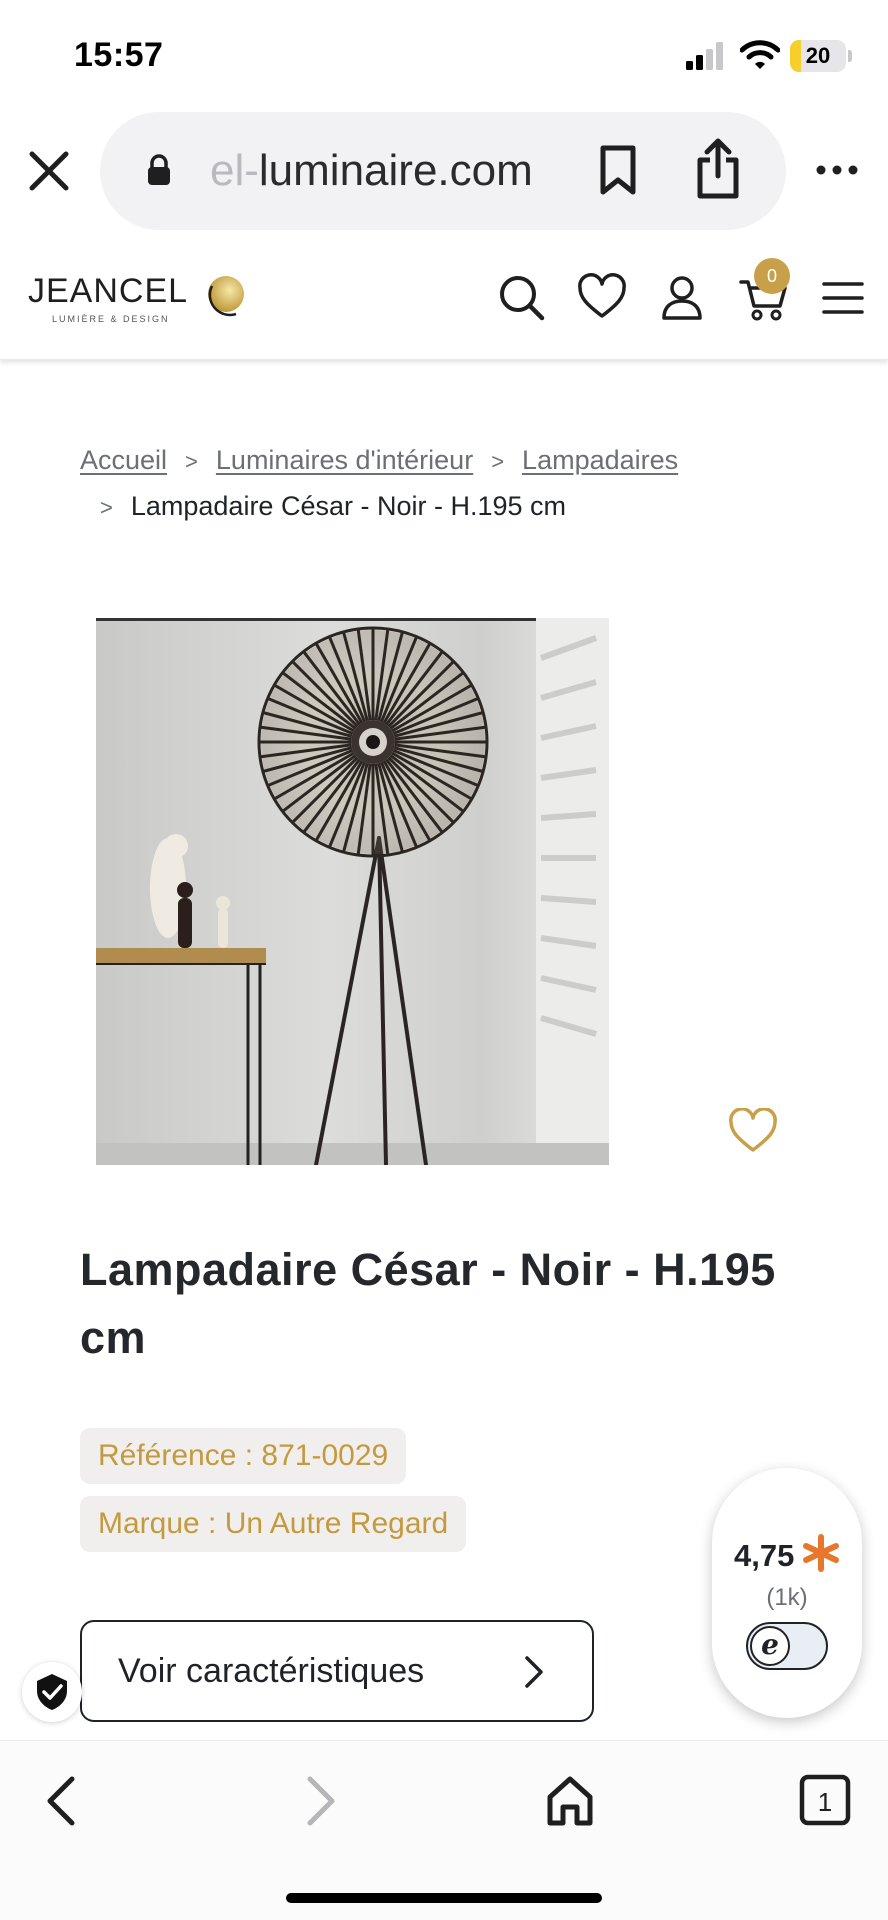 The width and height of the screenshot is (888, 1920). I want to click on breadcrumb-link-home: Accueil, so click(123, 460).